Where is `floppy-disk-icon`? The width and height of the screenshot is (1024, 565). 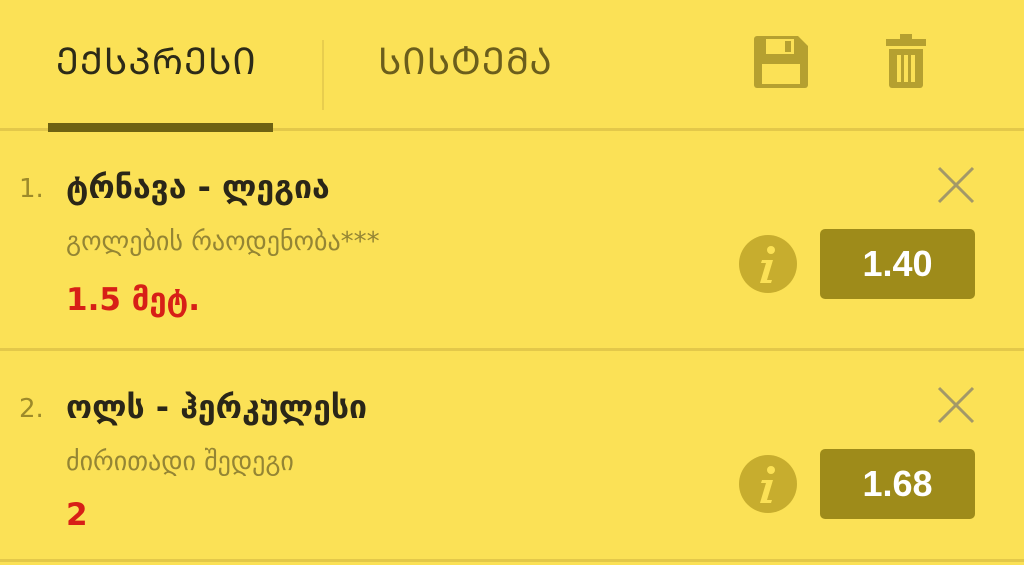
floppy-disk-icon is located at coordinates (781, 62).